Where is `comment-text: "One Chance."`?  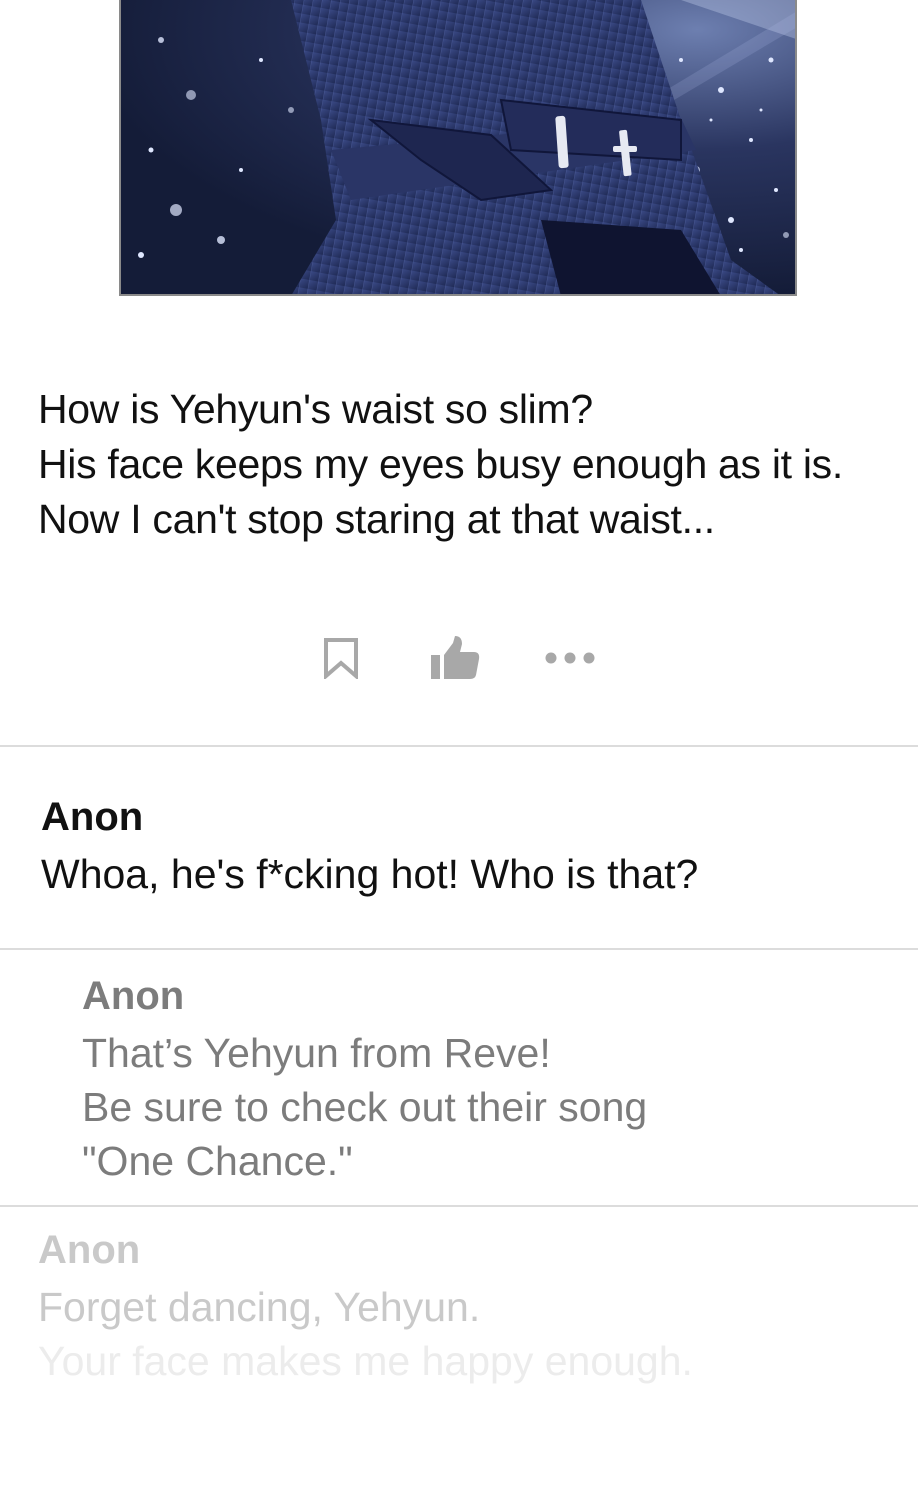
comment-text: "One Chance." is located at coordinates (217, 1161).